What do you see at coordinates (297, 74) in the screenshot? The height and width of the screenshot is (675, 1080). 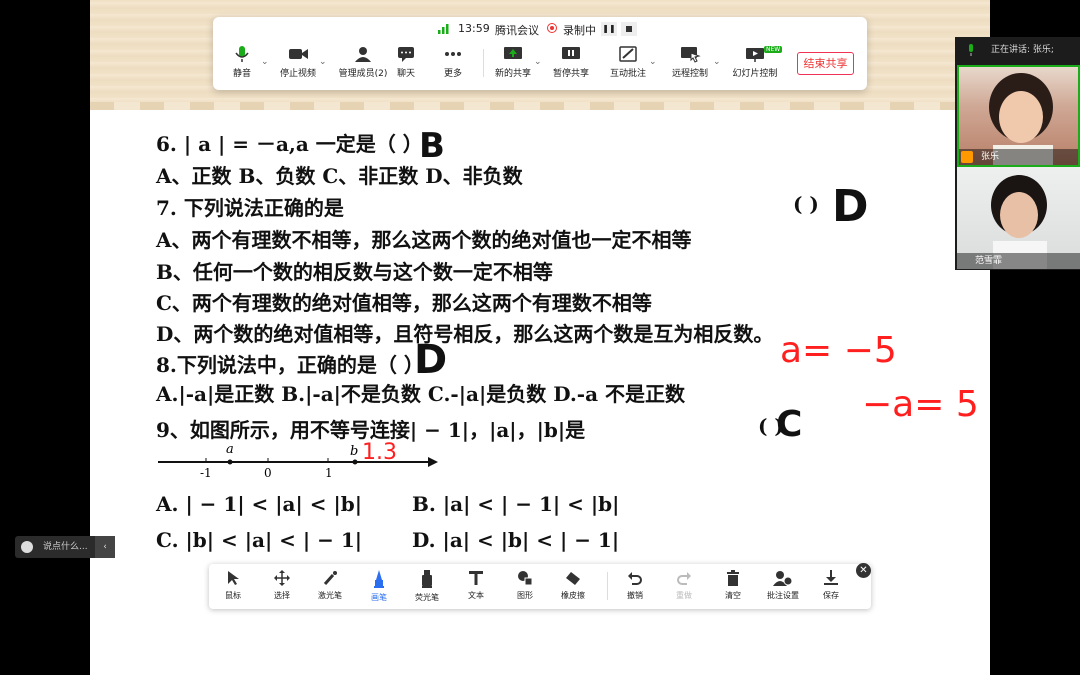 I see `stop-video-label: 停止视频` at bounding box center [297, 74].